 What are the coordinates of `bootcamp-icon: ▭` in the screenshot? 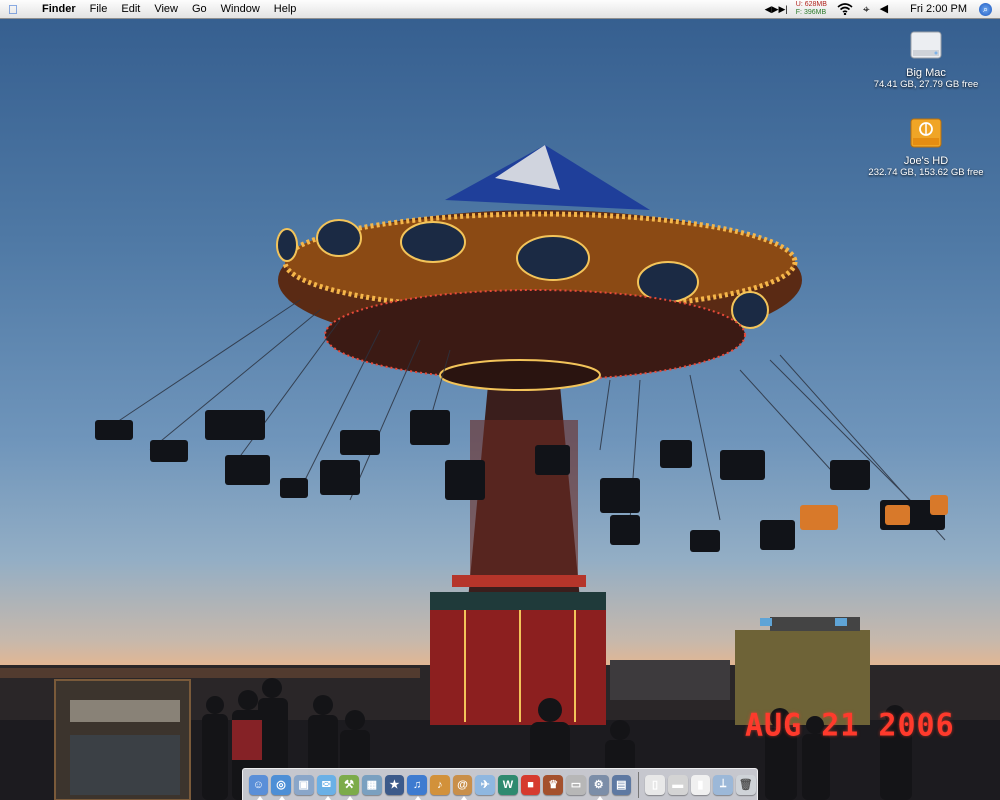 It's located at (576, 784).